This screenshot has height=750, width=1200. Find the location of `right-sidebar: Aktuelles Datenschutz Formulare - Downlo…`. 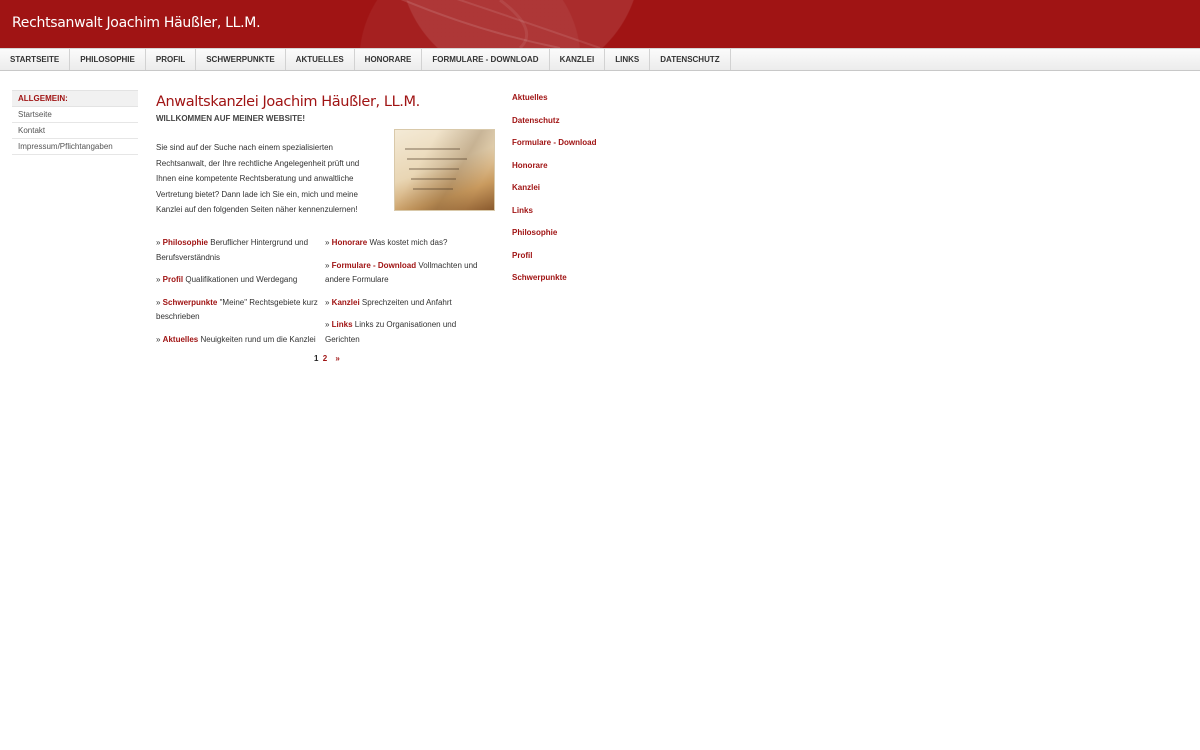

right-sidebar: Aktuelles Datenschutz Formulare - Downlo… is located at coordinates (582, 194).